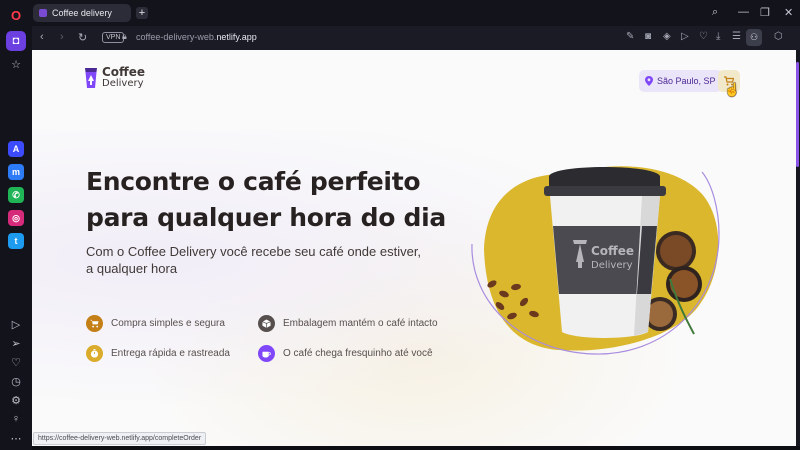 This screenshot has height=450, width=800. What do you see at coordinates (94, 323) in the screenshot?
I see `cart-feature-icon` at bounding box center [94, 323].